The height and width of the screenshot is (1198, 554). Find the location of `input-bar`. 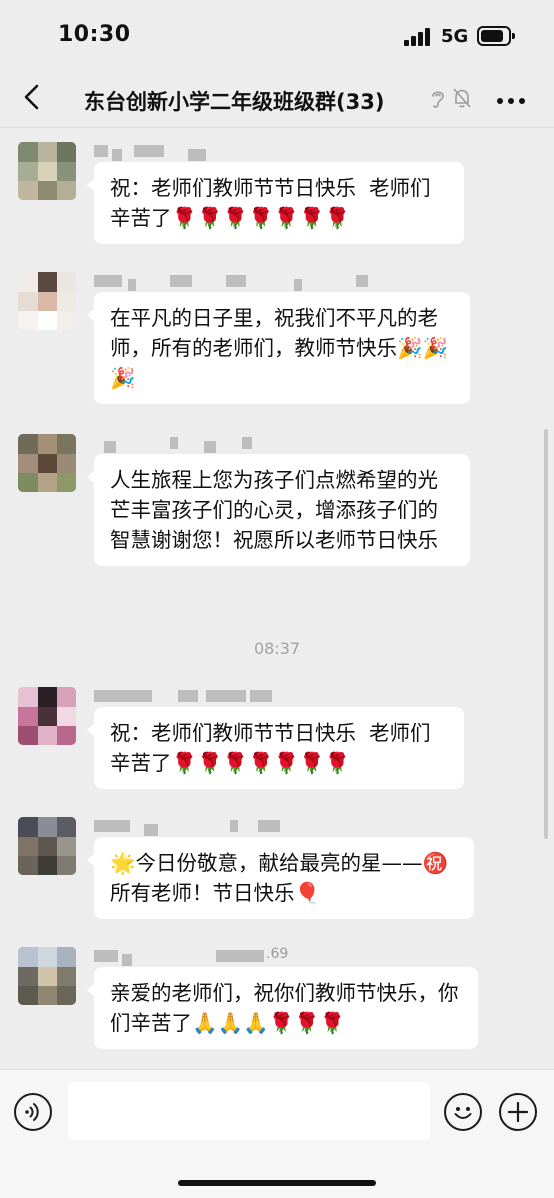

input-bar is located at coordinates (277, 1133).